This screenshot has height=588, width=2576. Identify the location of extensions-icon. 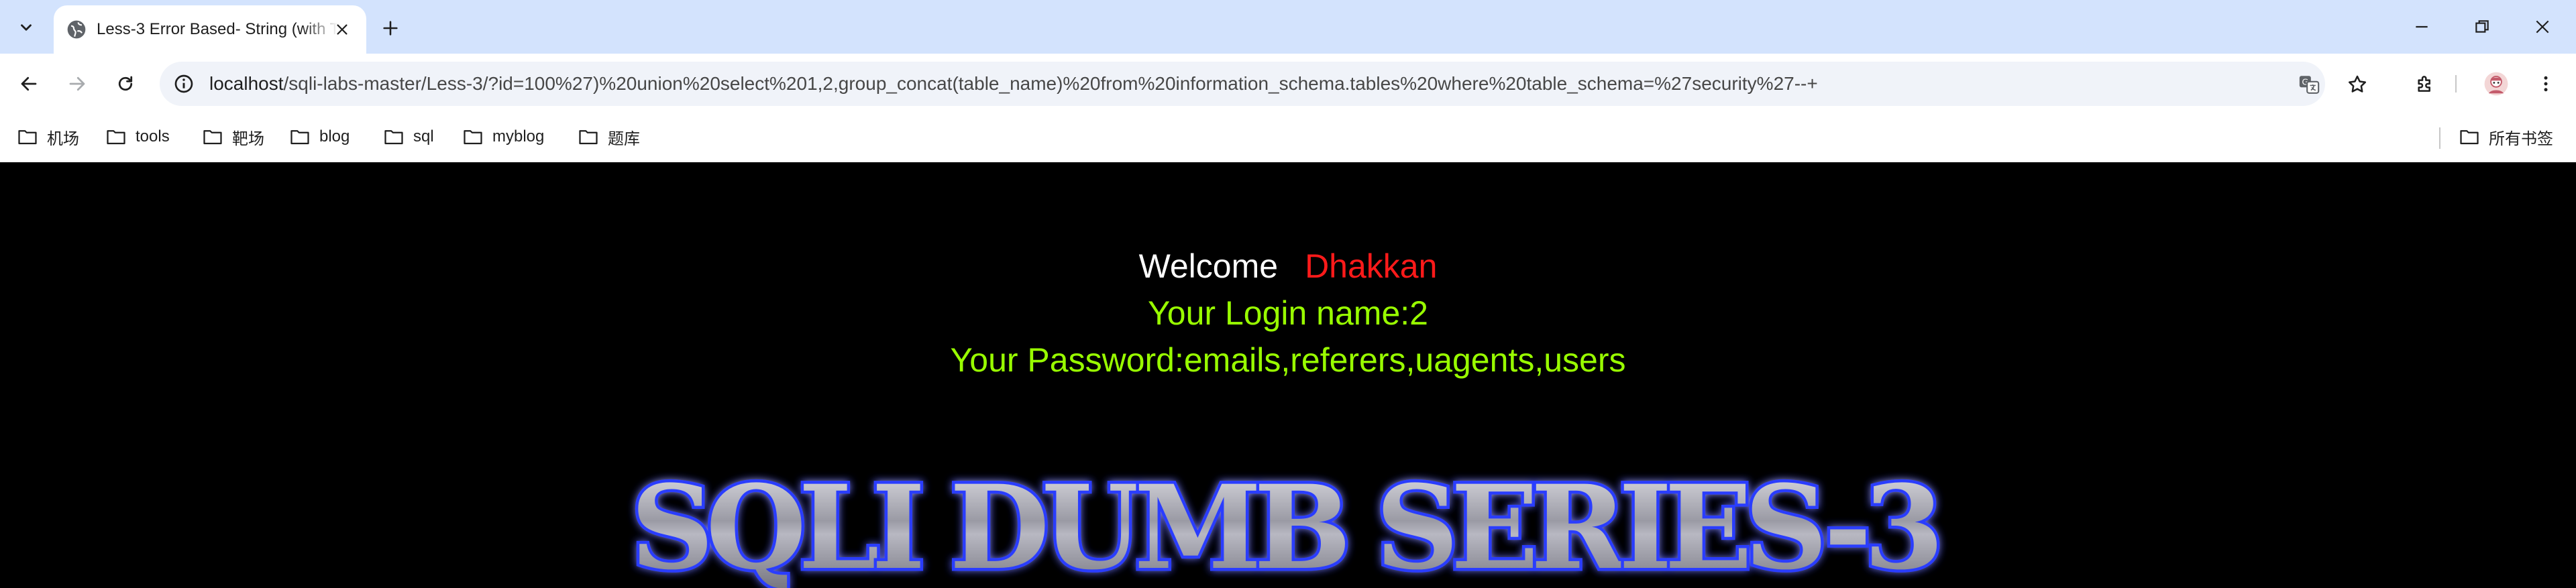
(2424, 84).